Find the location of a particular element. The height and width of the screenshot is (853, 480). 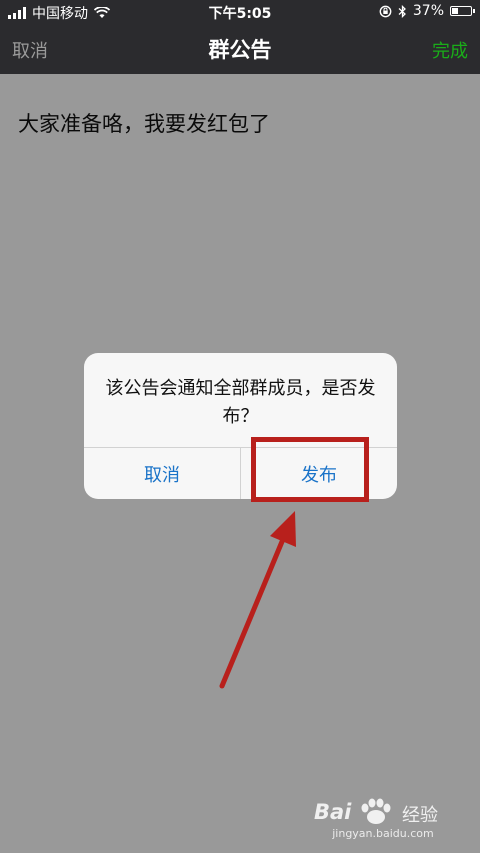

watermark-logo: Bai is located at coordinates (333, 812).